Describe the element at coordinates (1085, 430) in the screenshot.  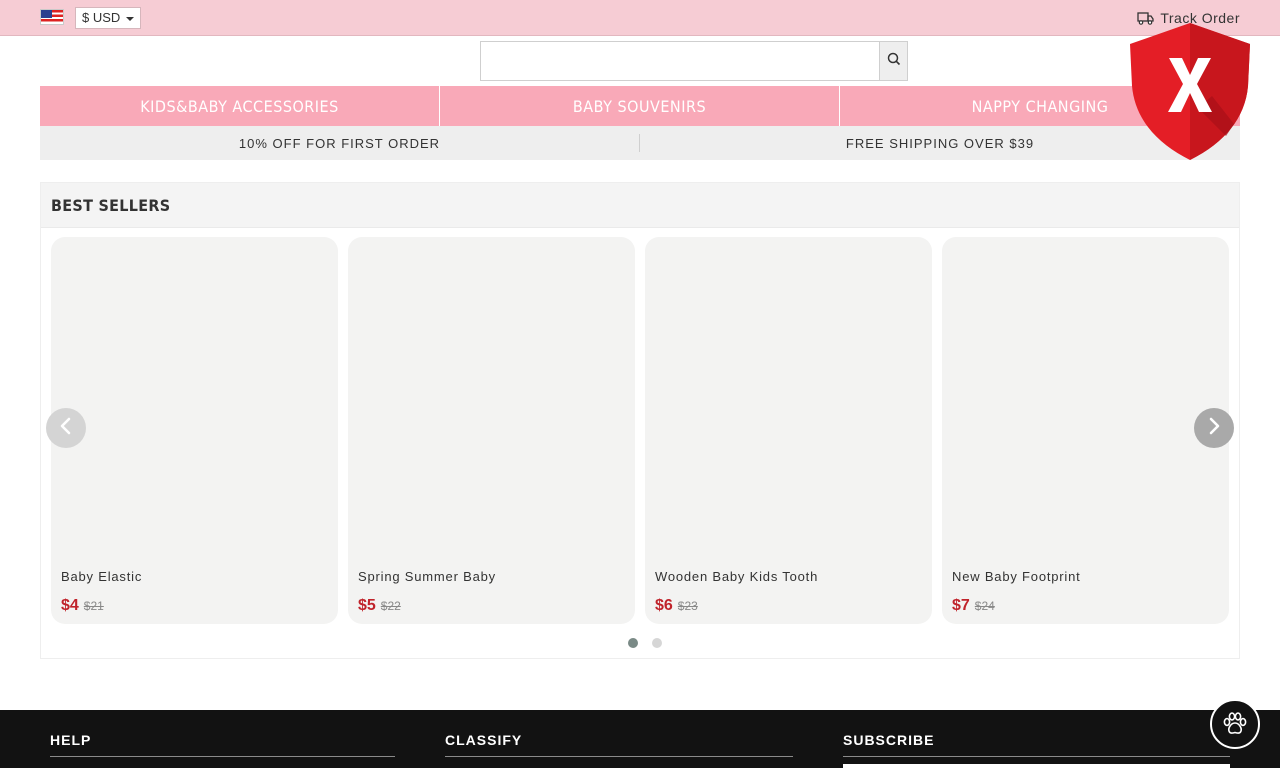
I see `product-card: New Baby Footprint $7 $24` at that location.